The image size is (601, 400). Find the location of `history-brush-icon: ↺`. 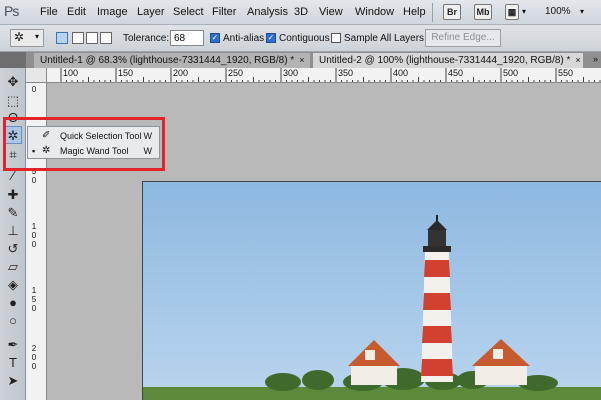

history-brush-icon: ↺ is located at coordinates (13, 249).